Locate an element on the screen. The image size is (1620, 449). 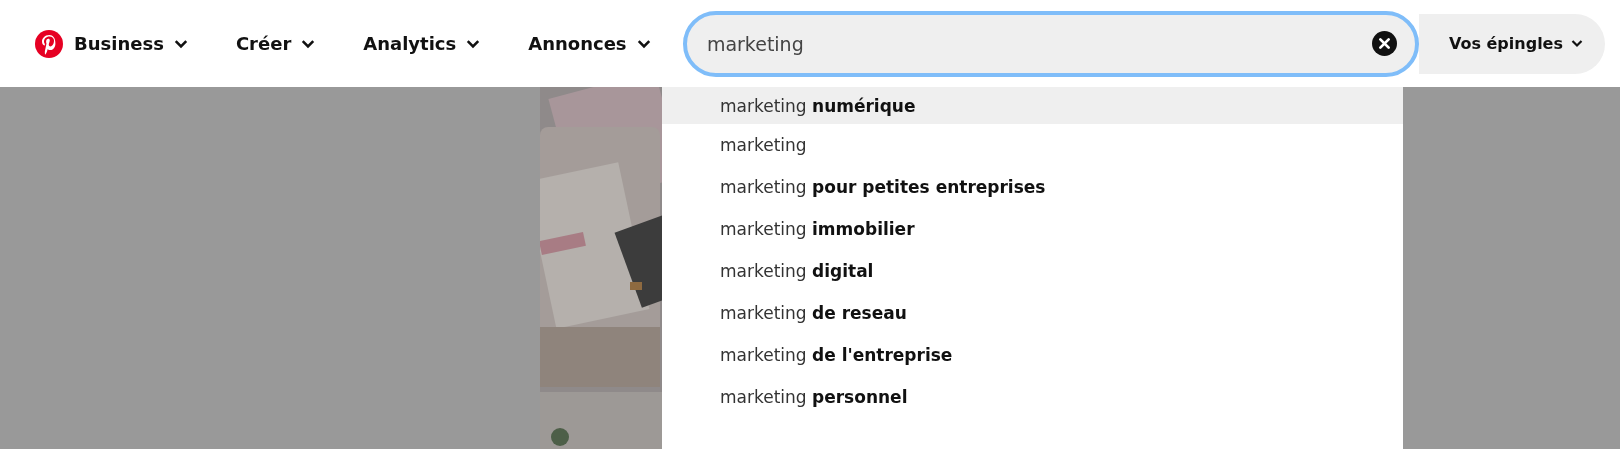
pinterest-logo-icon is located at coordinates (49, 43).